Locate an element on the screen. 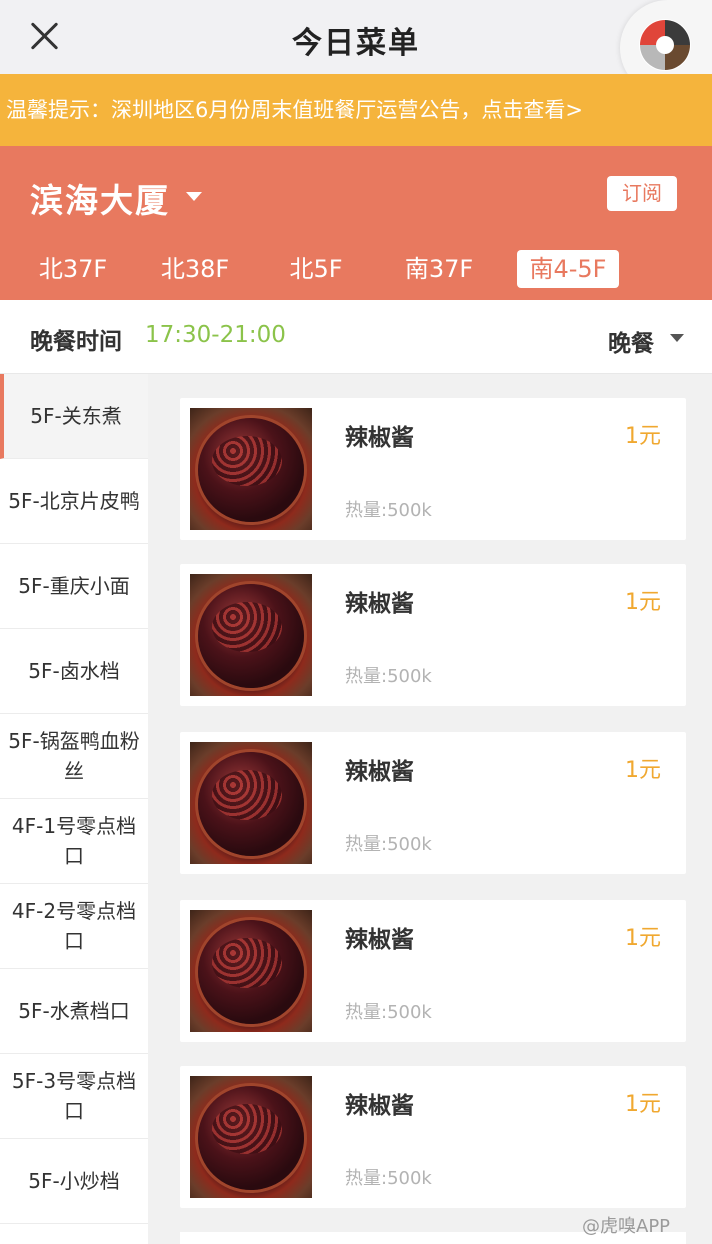 The height and width of the screenshot is (1244, 712). tab-floor: 北37F is located at coordinates (73, 269).